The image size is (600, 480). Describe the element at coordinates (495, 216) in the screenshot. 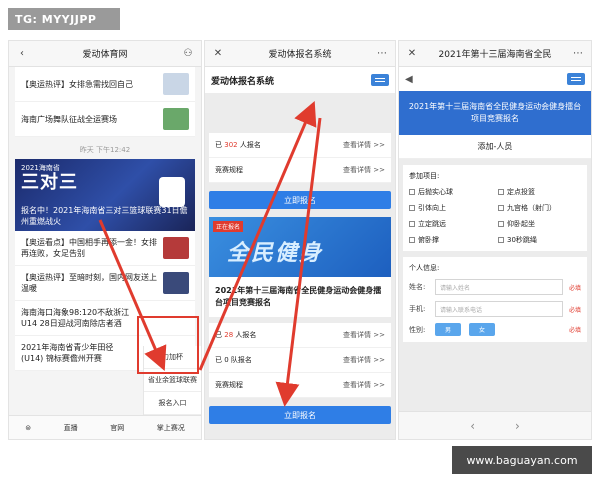

I see `event-checkbox-grid: 后抛实心球 定点投篮引体向上 九宫格（射门） 立定跳远 仰卧起坐俯卧撑 30秒跳绳` at that location.